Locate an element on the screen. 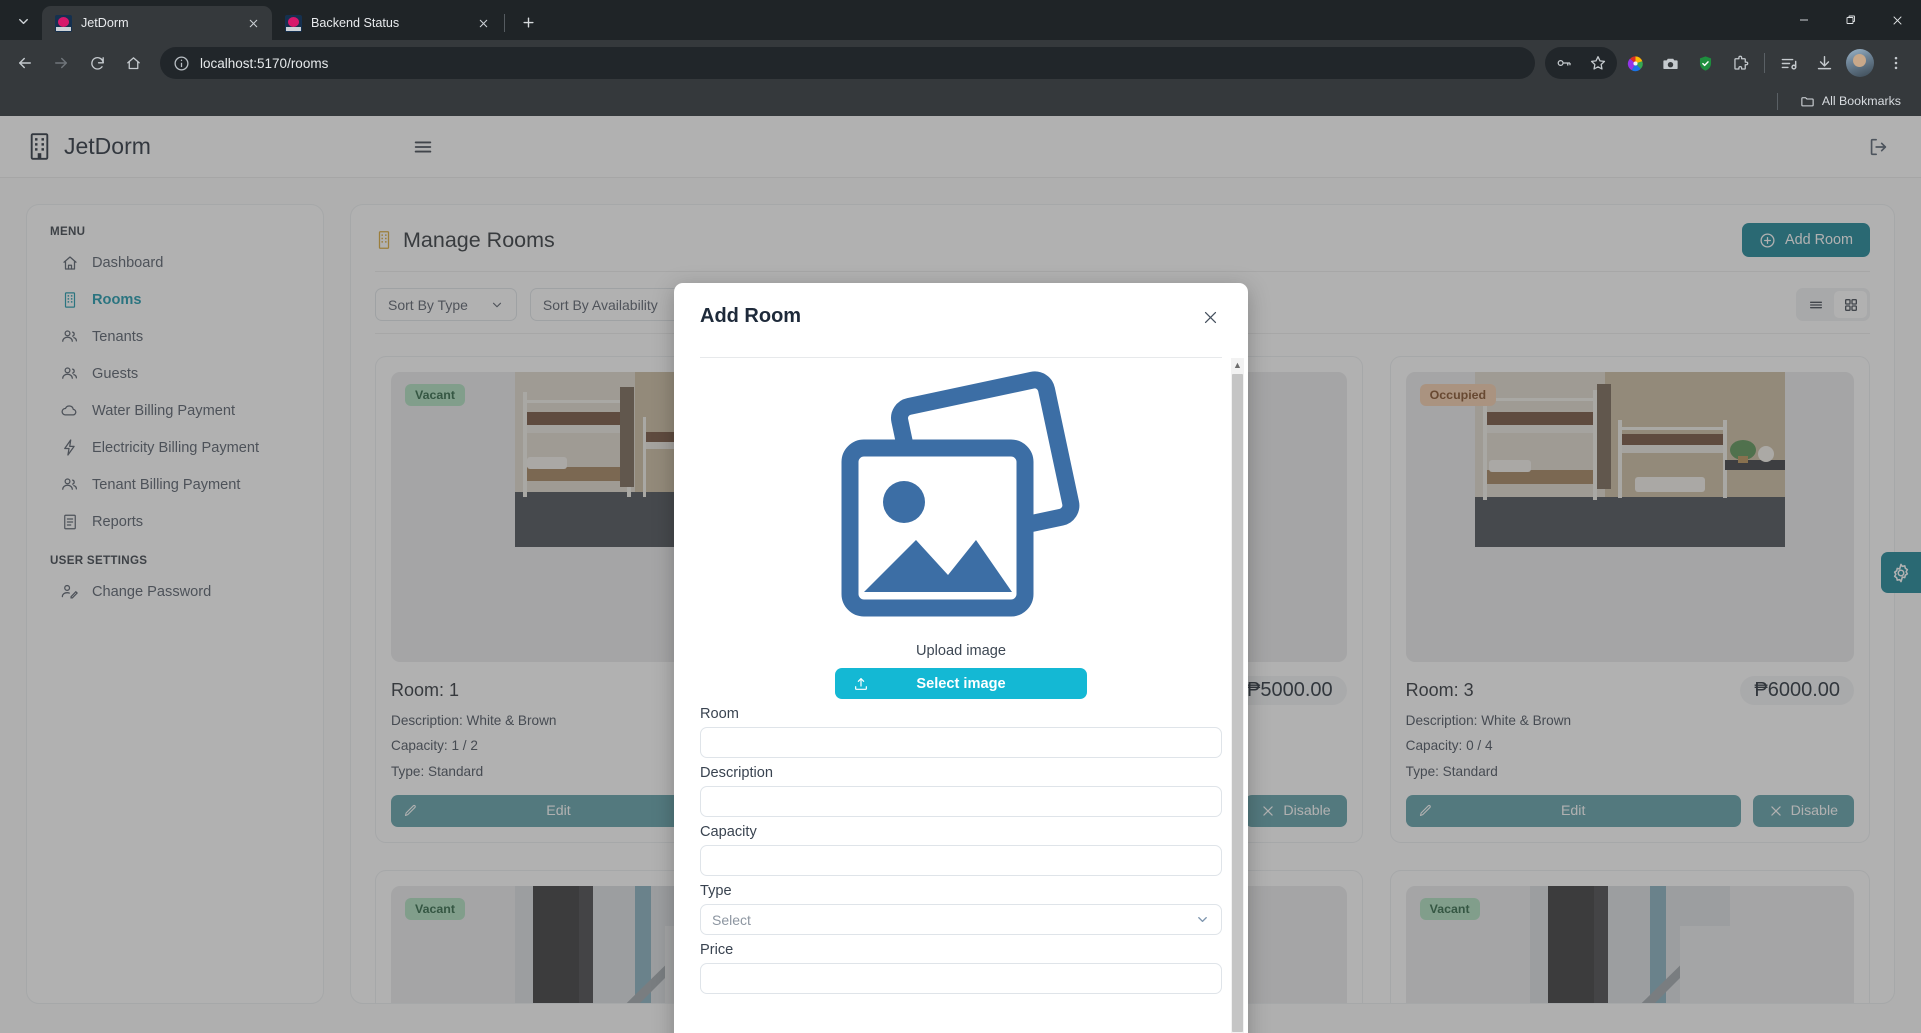 The height and width of the screenshot is (1033, 1921). select-image-button: Select image is located at coordinates (961, 683).